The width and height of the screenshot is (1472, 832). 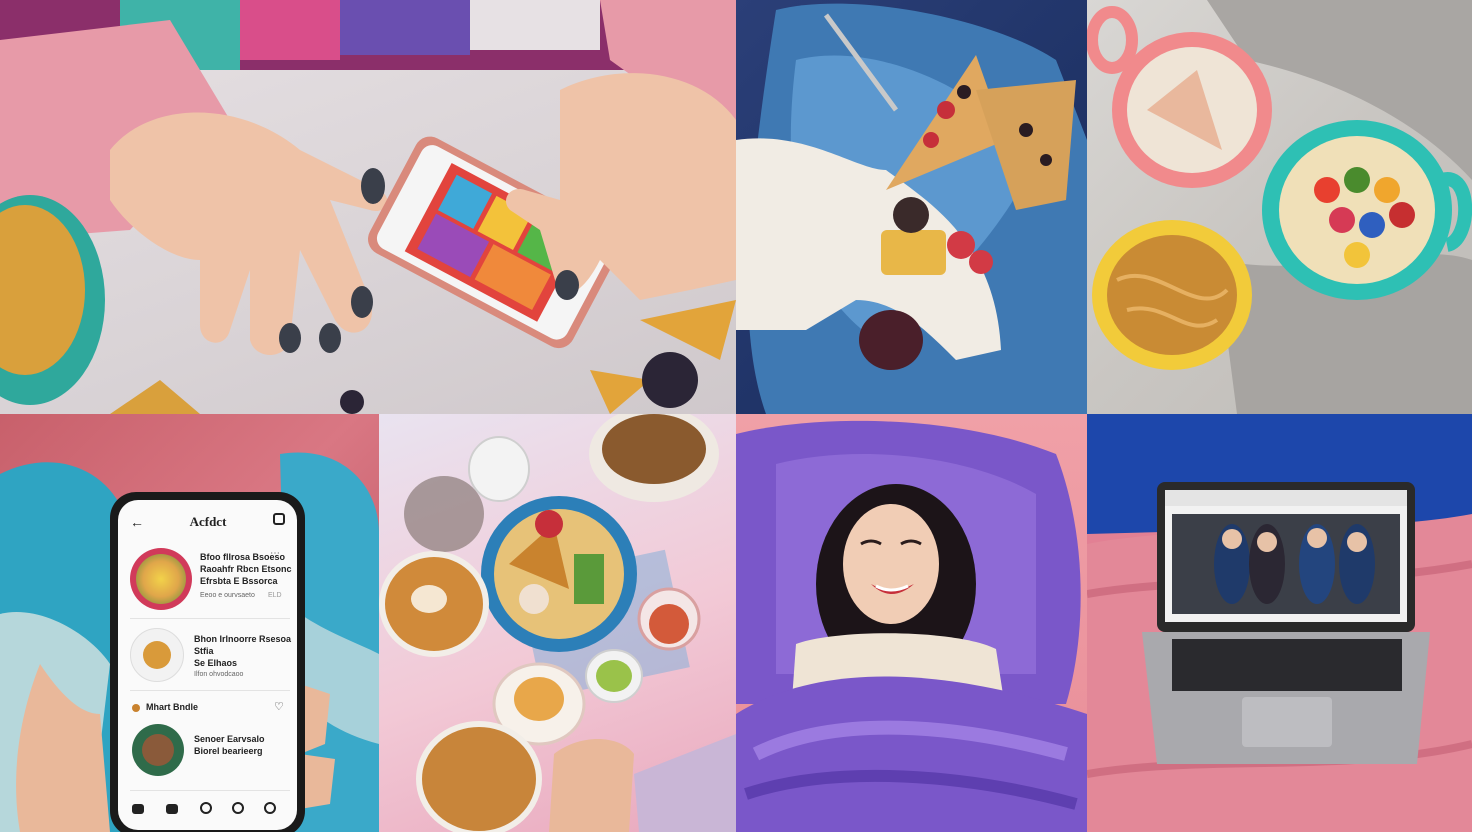 What do you see at coordinates (591, 785) in the screenshot?
I see `hand` at bounding box center [591, 785].